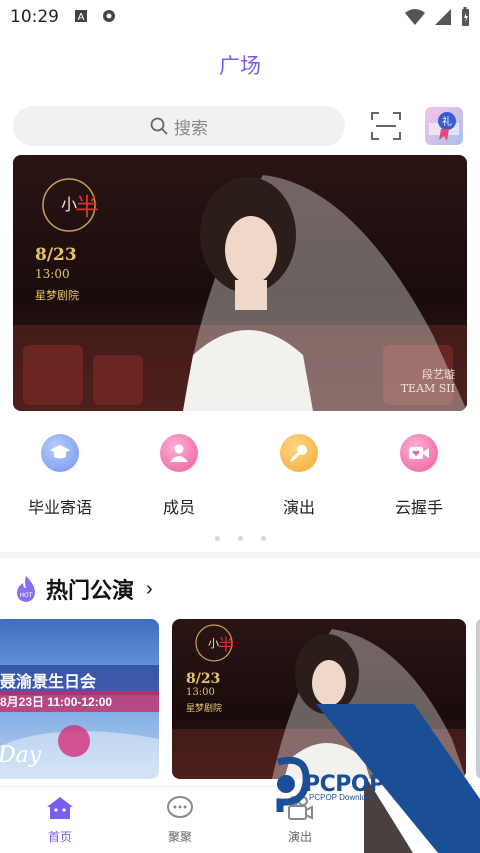  What do you see at coordinates (419, 453) in the screenshot?
I see `video-heart-icon` at bounding box center [419, 453].